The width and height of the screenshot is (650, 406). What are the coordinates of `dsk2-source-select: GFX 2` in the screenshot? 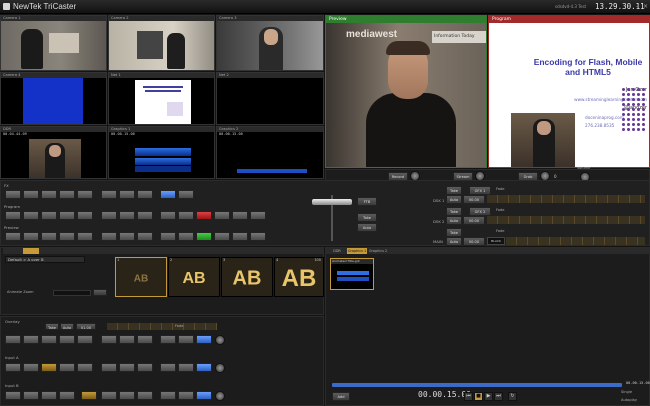 It's located at (480, 211).